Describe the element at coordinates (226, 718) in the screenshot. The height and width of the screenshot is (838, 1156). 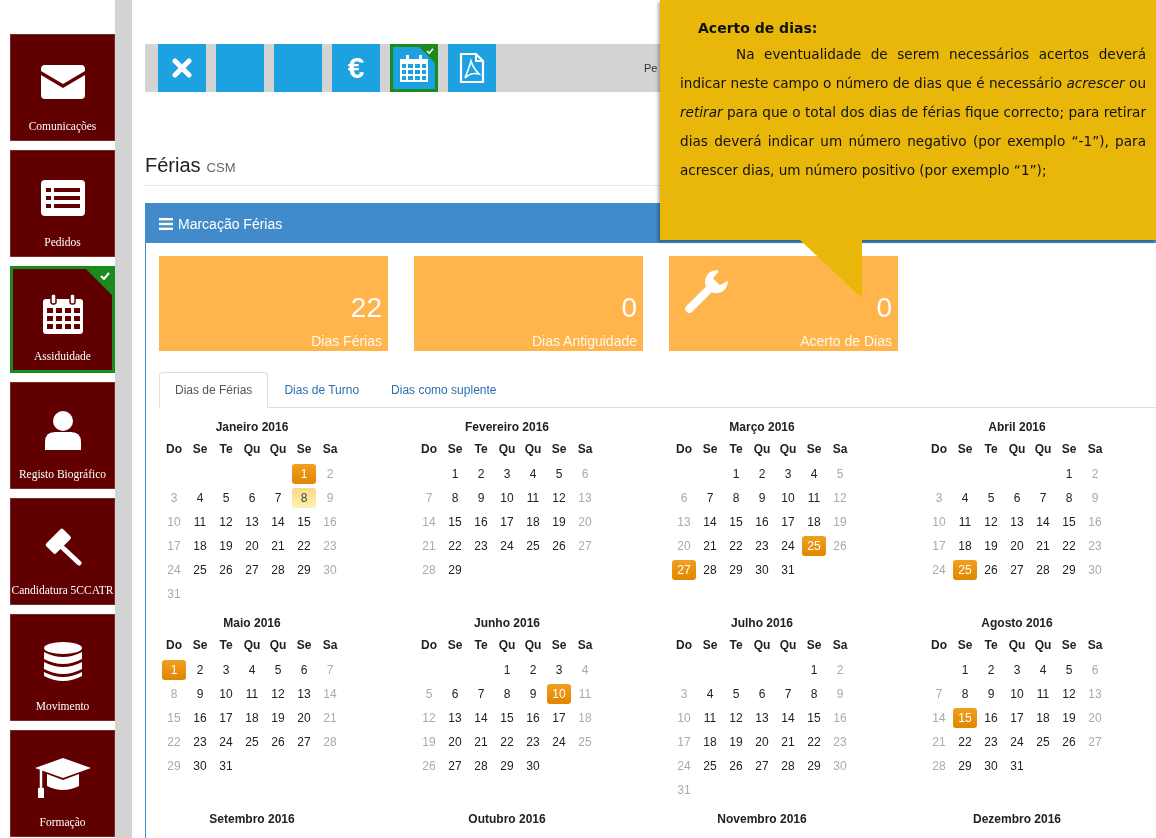
I see `calendar-day: 17` at that location.